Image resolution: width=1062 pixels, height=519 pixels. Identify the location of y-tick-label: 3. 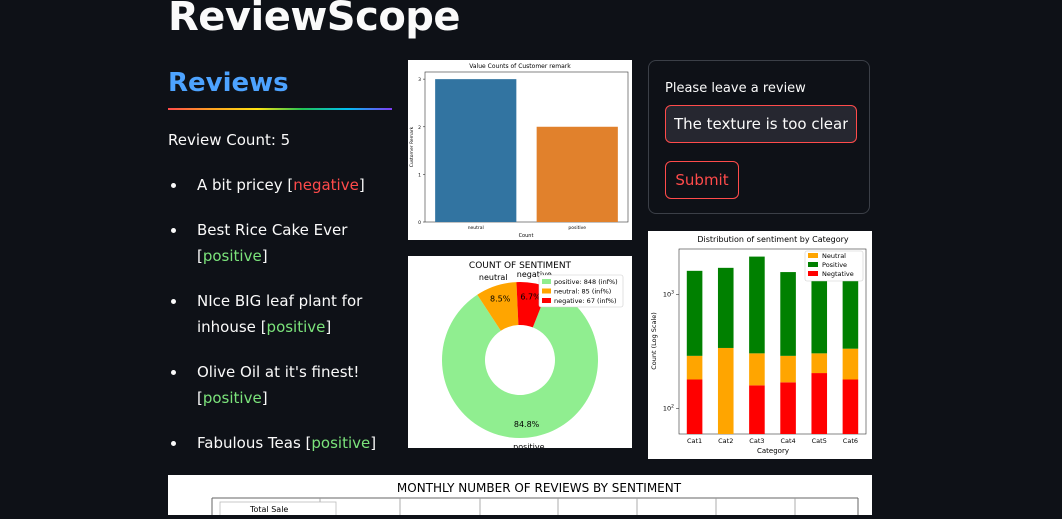
(419, 80).